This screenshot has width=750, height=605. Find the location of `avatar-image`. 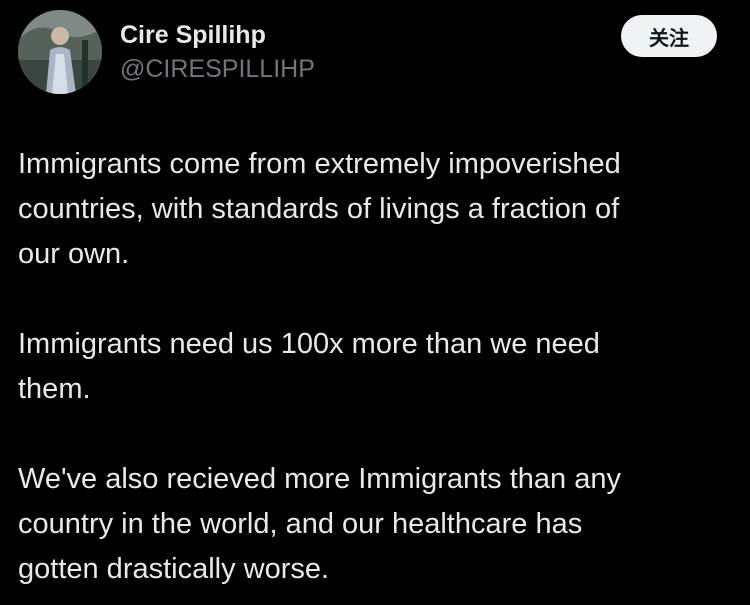

avatar-image is located at coordinates (60, 52).